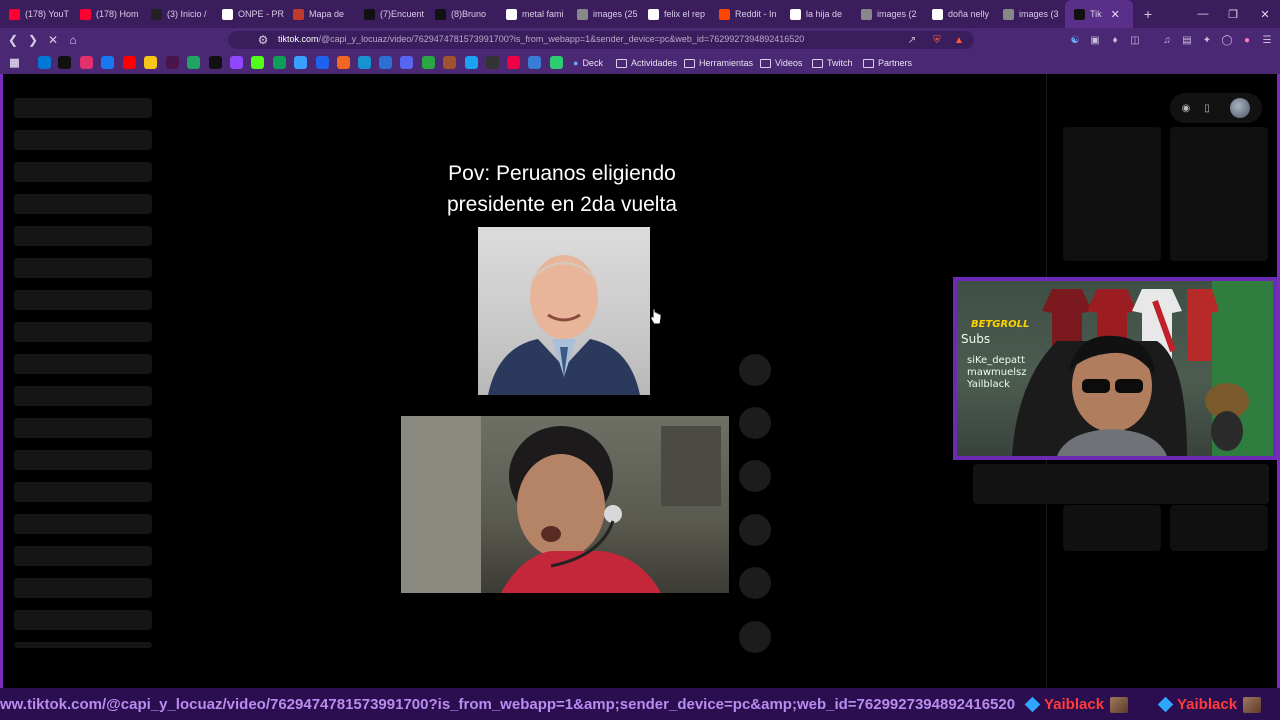  What do you see at coordinates (279, 62) in the screenshot?
I see `edge-icon` at bounding box center [279, 62].